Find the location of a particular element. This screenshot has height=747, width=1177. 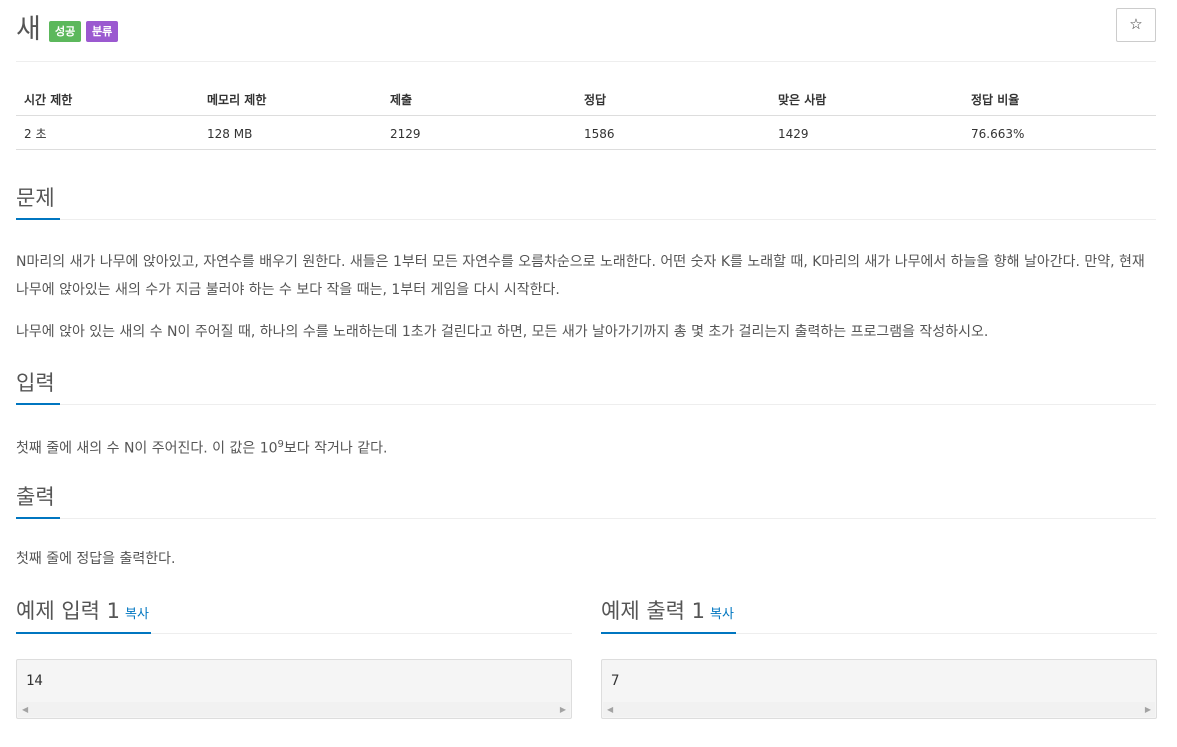

sample-input-content: 14 is located at coordinates (34, 681).